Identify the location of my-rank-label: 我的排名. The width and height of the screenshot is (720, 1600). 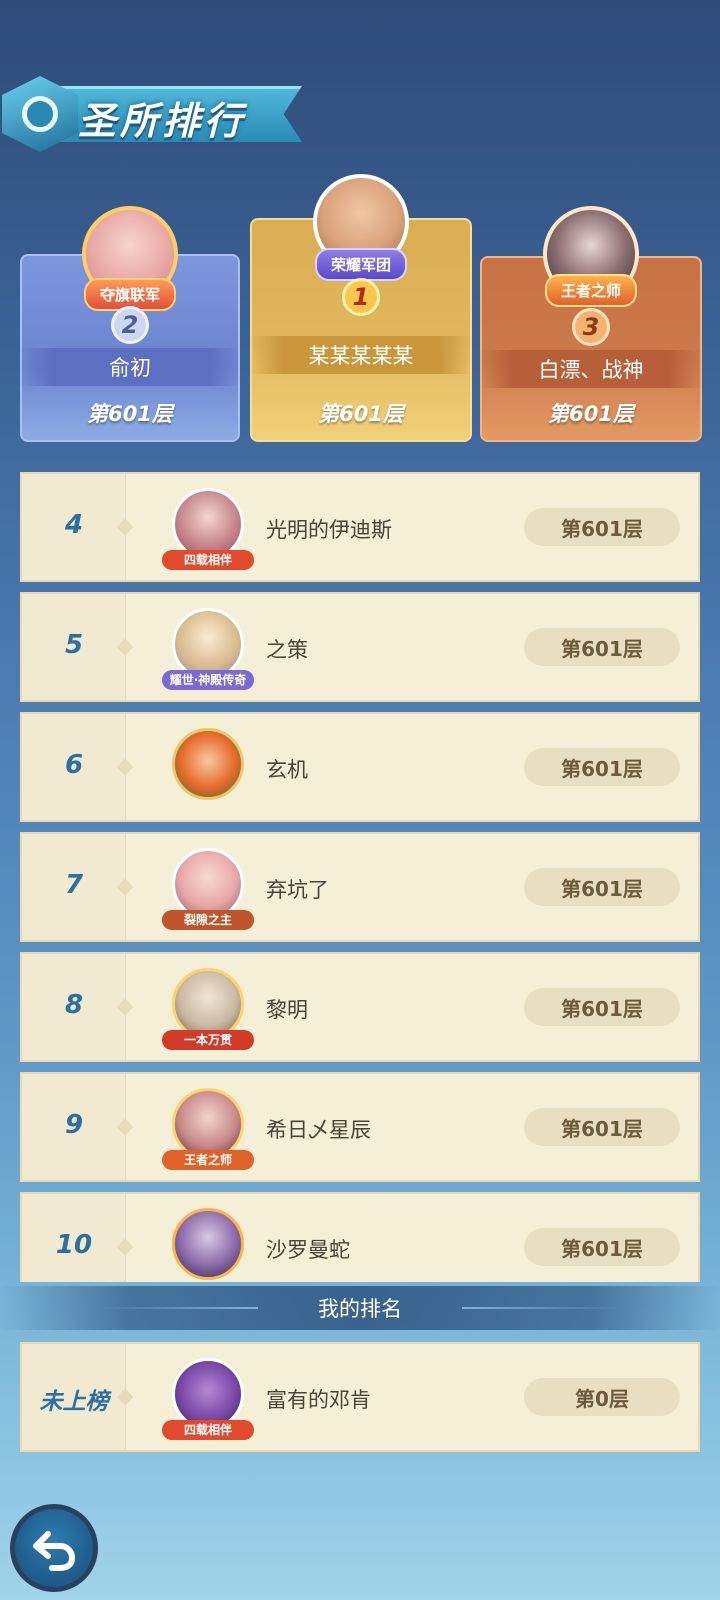
(360, 1309).